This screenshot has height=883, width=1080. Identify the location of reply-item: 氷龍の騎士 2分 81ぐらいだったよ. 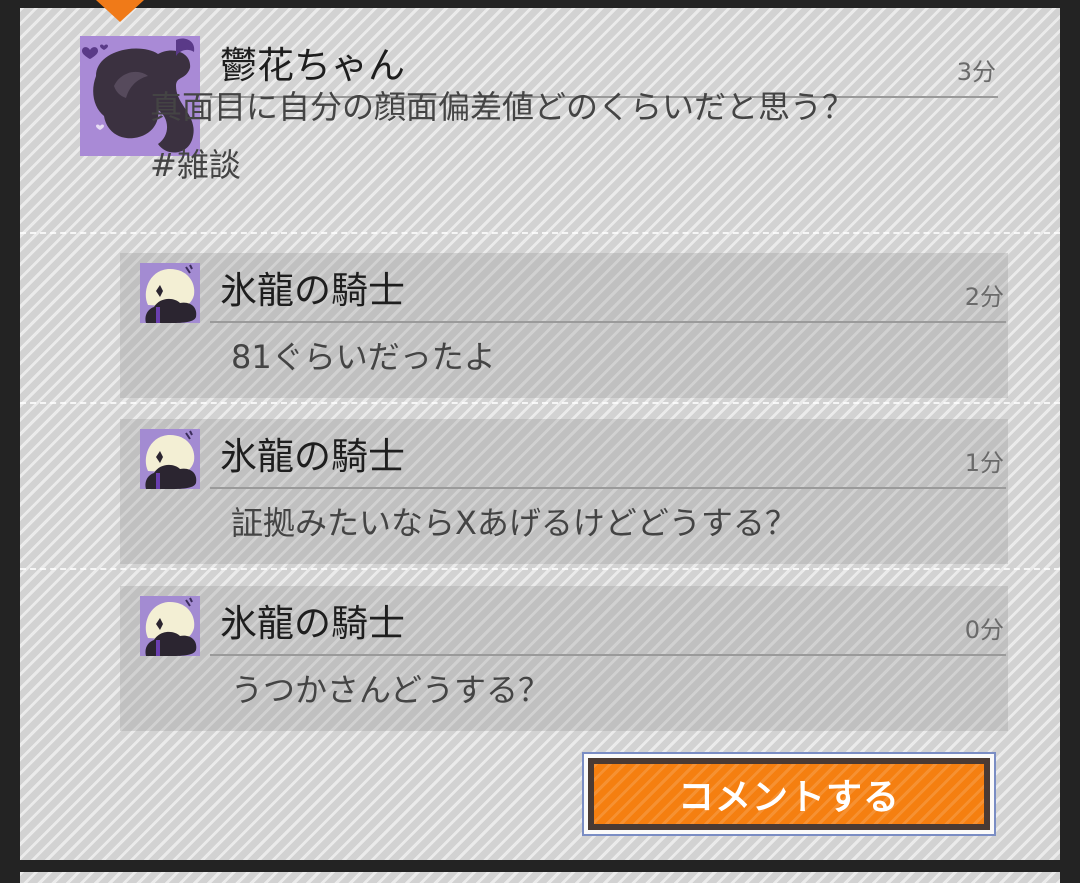
(564, 325).